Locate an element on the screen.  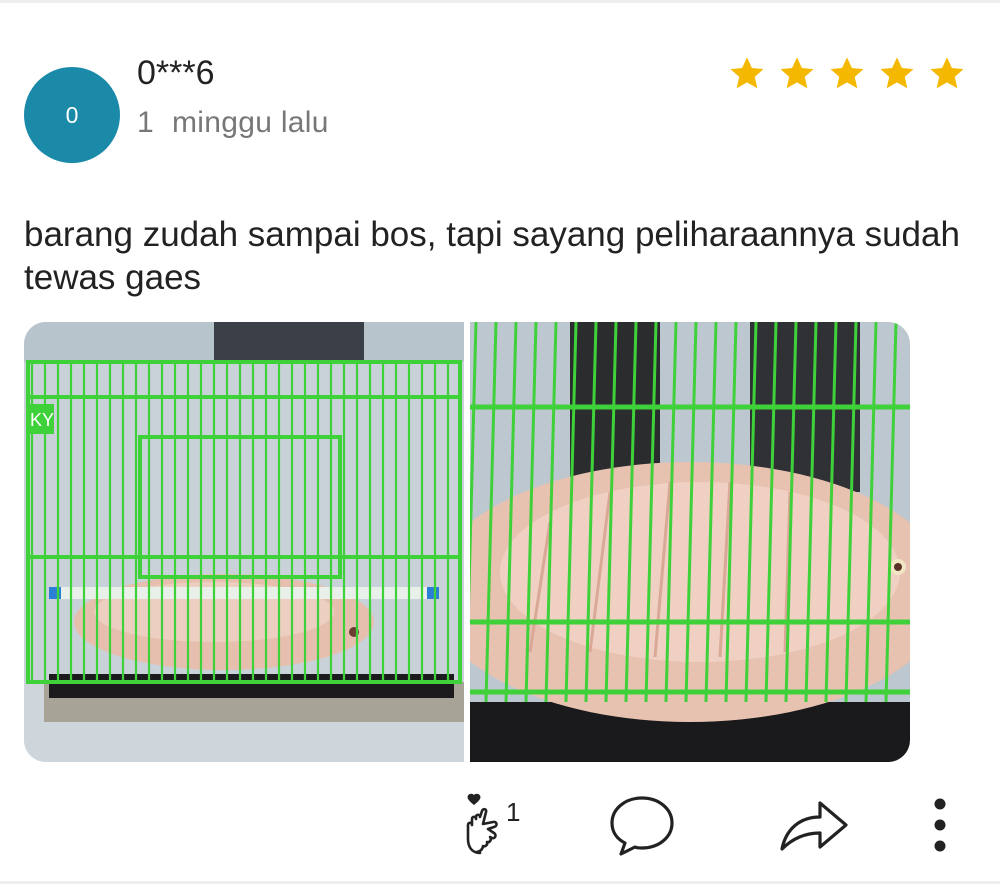
timestamp-number: 1 is located at coordinates (145, 122).